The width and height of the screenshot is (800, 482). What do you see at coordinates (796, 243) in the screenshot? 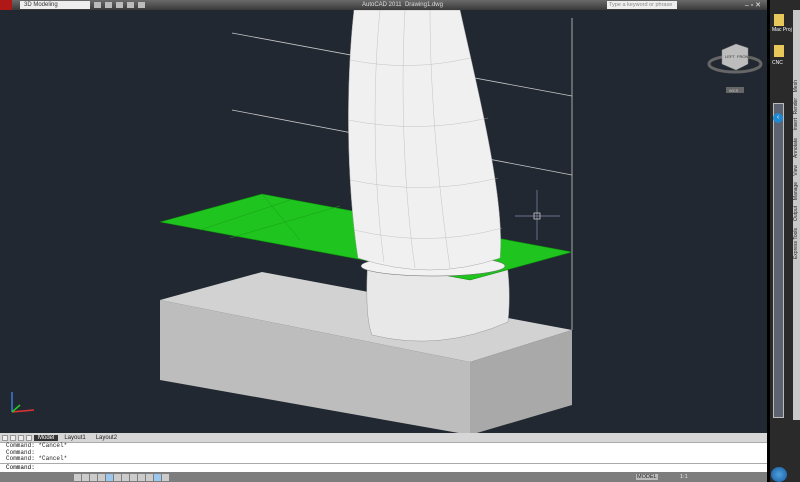
I see `ribbon-tab: Express Tools` at bounding box center [796, 243].